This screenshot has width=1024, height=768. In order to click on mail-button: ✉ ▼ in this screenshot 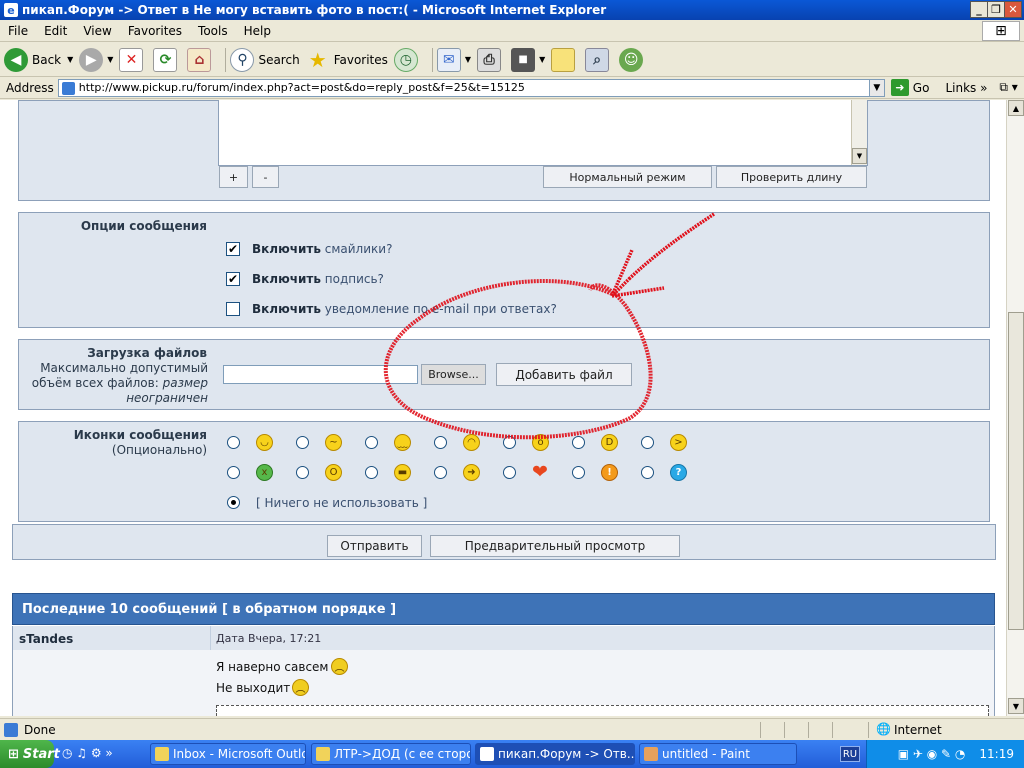, I will do `click(454, 59)`.